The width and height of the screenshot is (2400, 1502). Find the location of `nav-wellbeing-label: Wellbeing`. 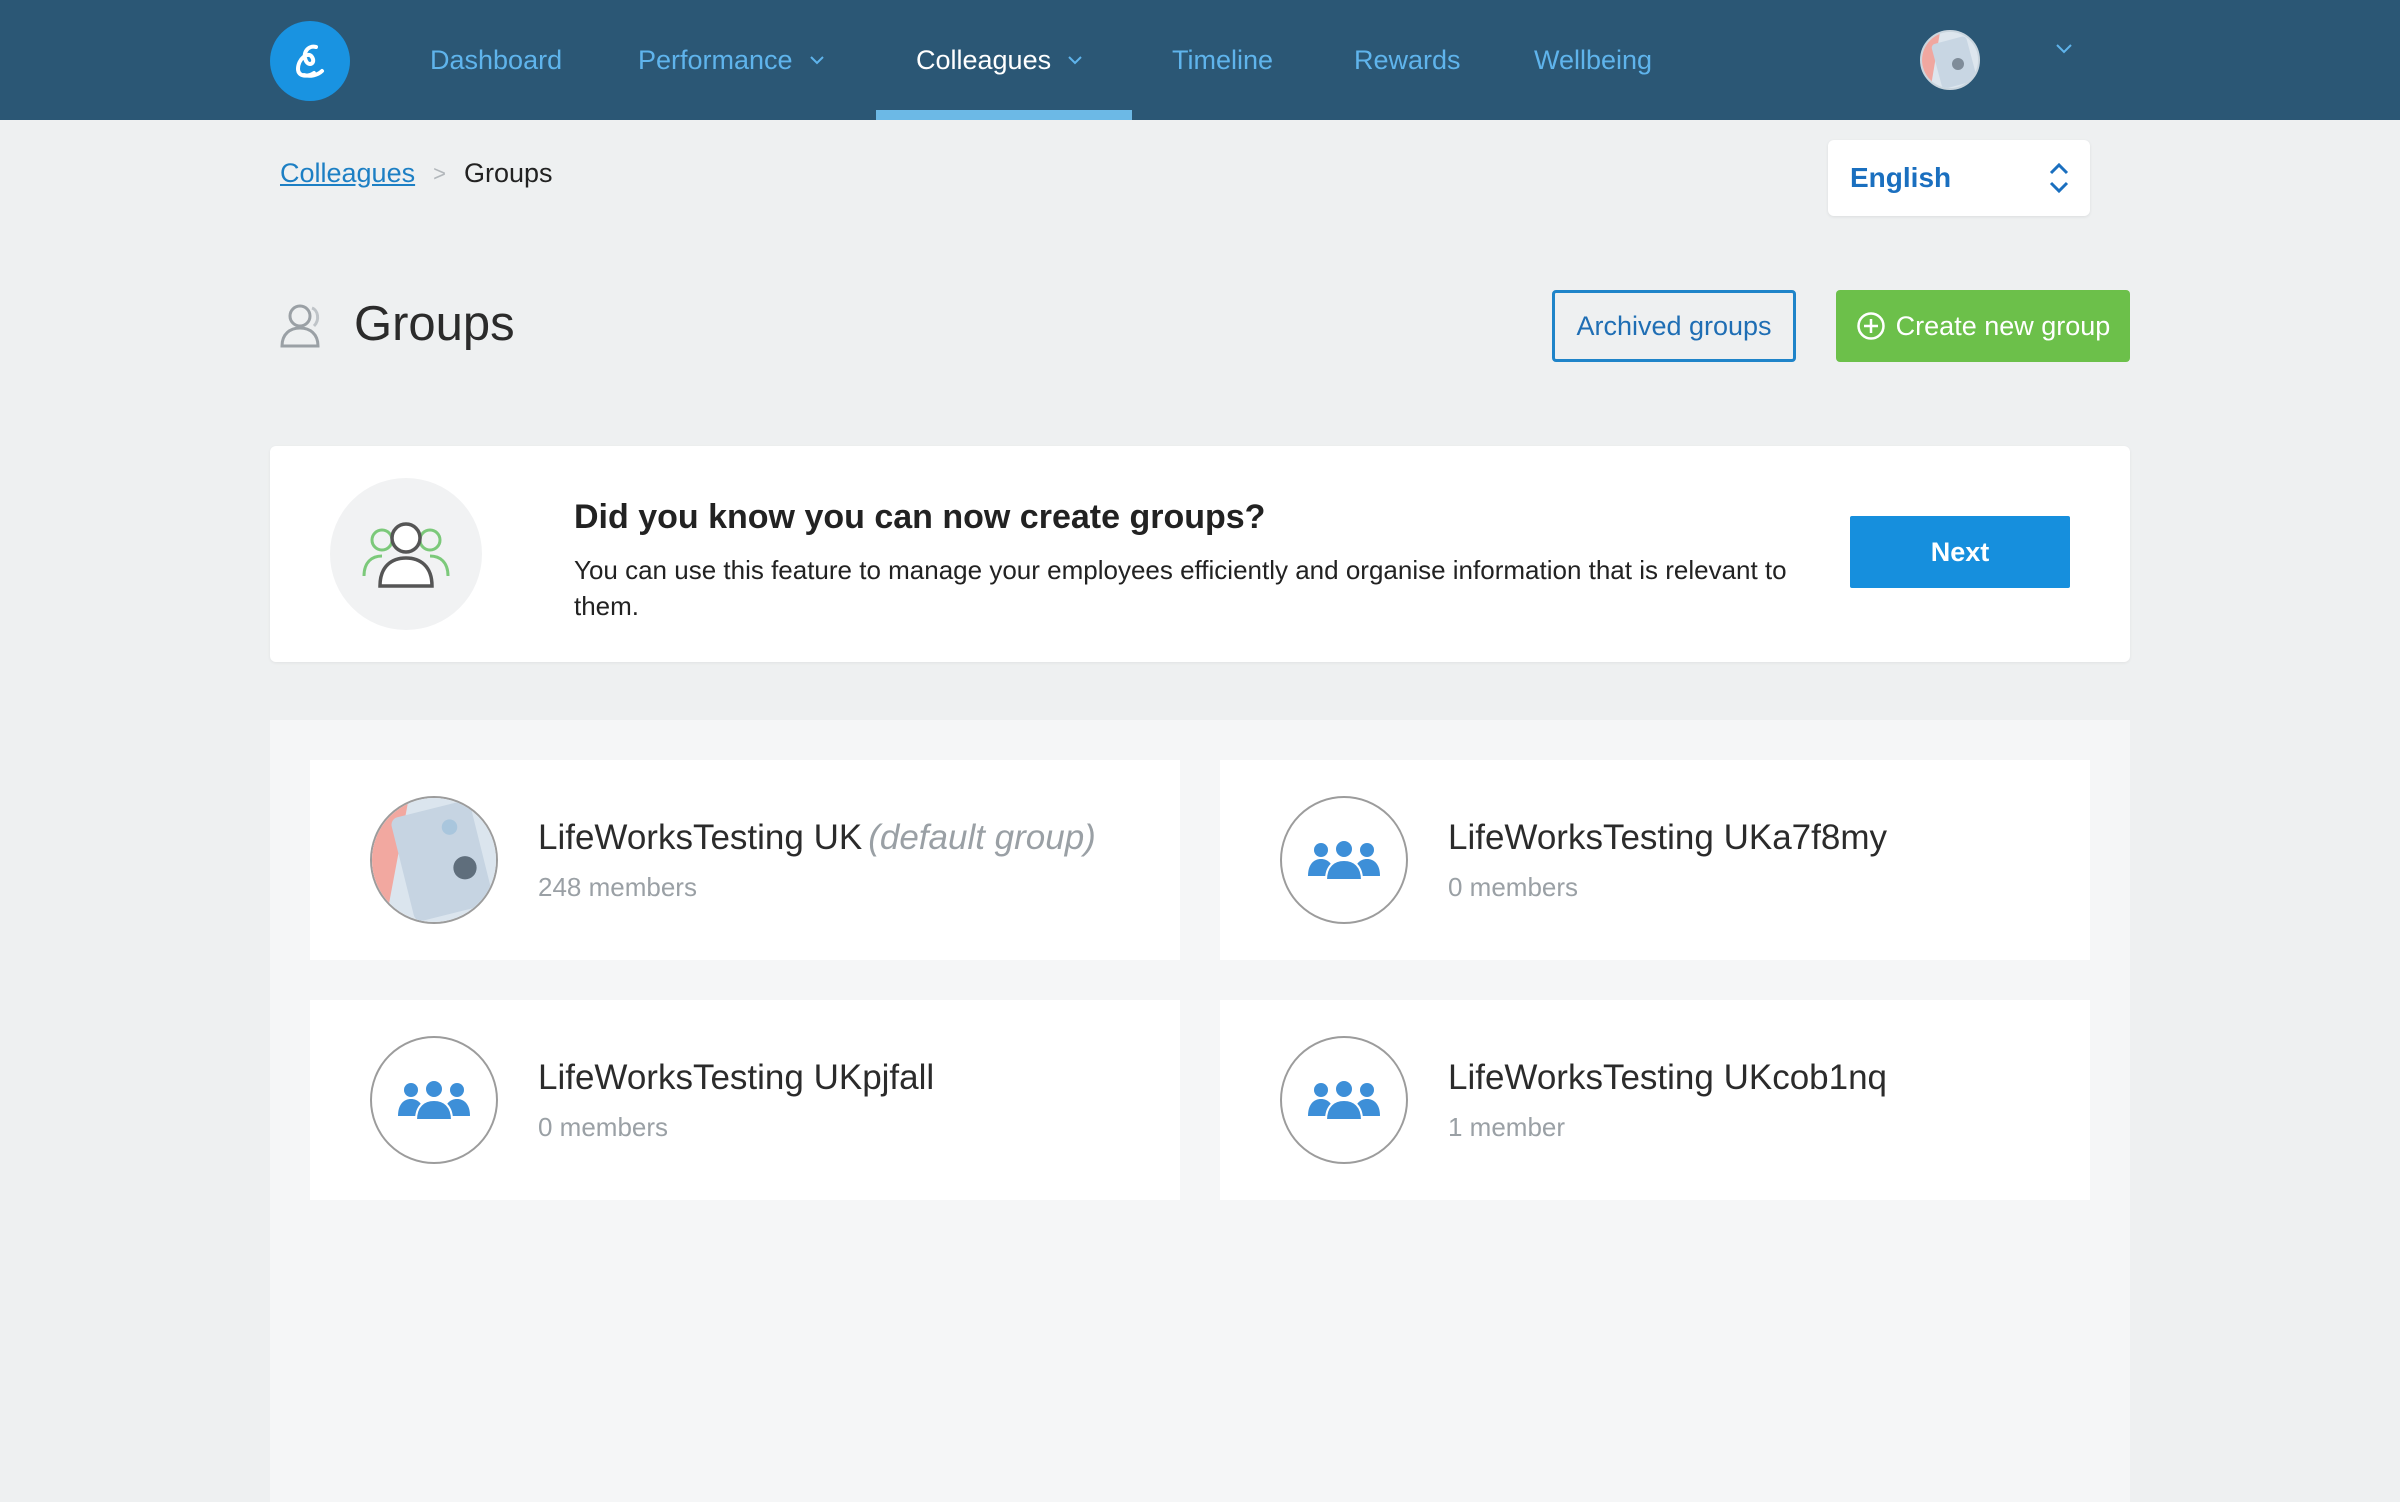

nav-wellbeing-label: Wellbeing is located at coordinates (1593, 59).